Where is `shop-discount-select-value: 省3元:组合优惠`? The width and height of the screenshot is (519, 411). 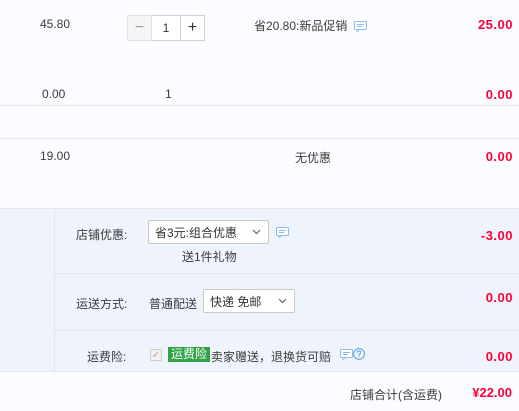
shop-discount-select-value: 省3元:组合优惠 is located at coordinates (196, 232).